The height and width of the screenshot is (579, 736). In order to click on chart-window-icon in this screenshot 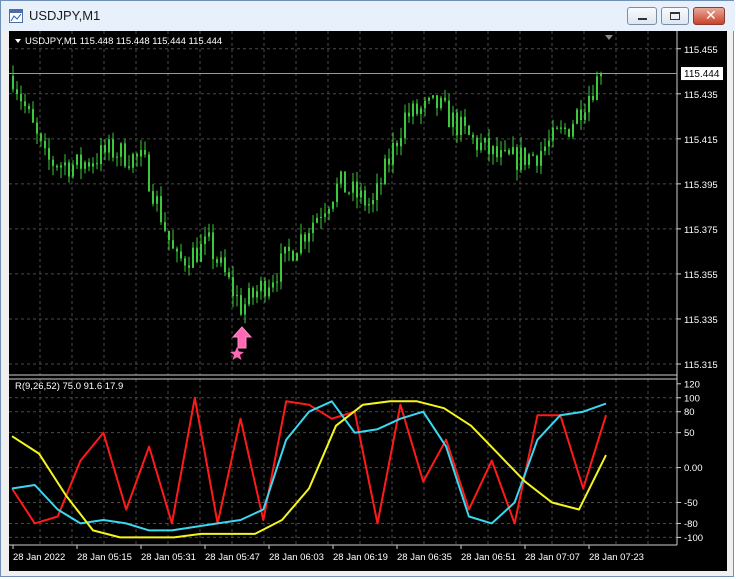, I will do `click(16, 16)`.